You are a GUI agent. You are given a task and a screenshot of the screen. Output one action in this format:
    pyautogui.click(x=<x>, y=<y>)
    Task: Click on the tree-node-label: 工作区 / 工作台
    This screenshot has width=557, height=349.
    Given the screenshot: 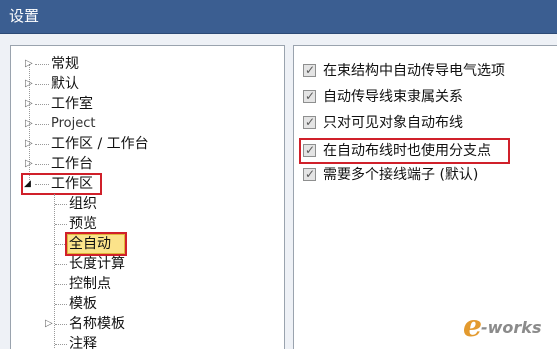 What is the action you would take?
    pyautogui.click(x=100, y=144)
    